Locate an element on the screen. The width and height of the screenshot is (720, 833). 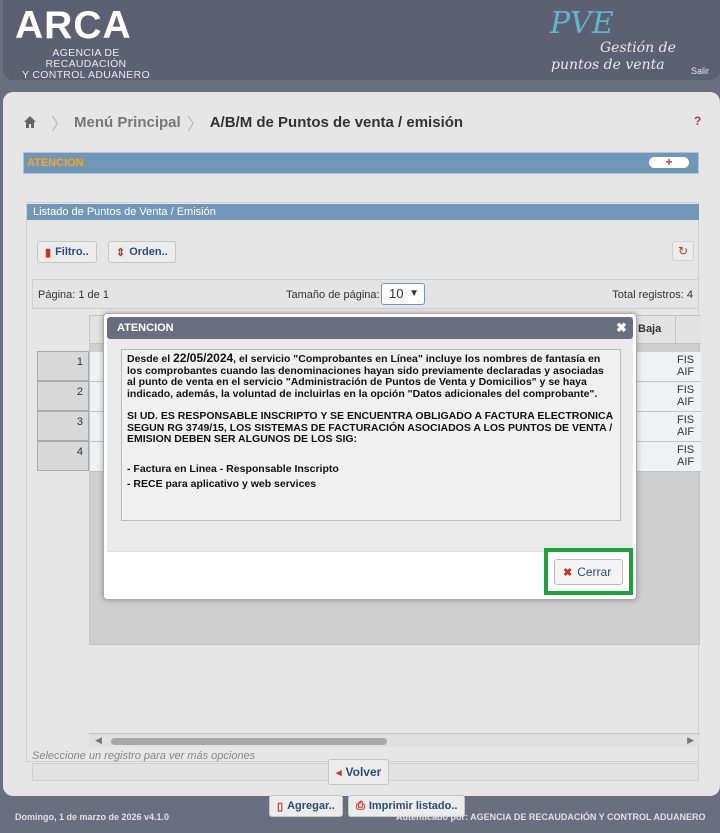
column-header-baja: Baja is located at coordinates (649, 329).